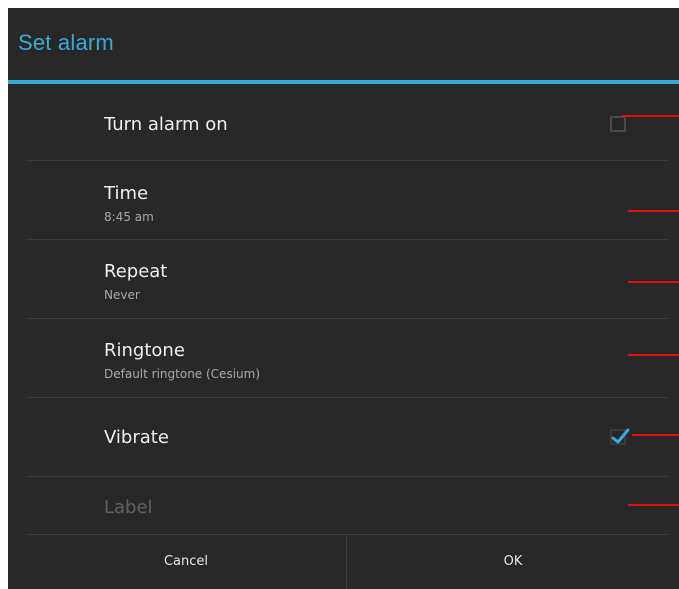 This screenshot has height=589, width=679. What do you see at coordinates (126, 193) in the screenshot?
I see `time-label: Time` at bounding box center [126, 193].